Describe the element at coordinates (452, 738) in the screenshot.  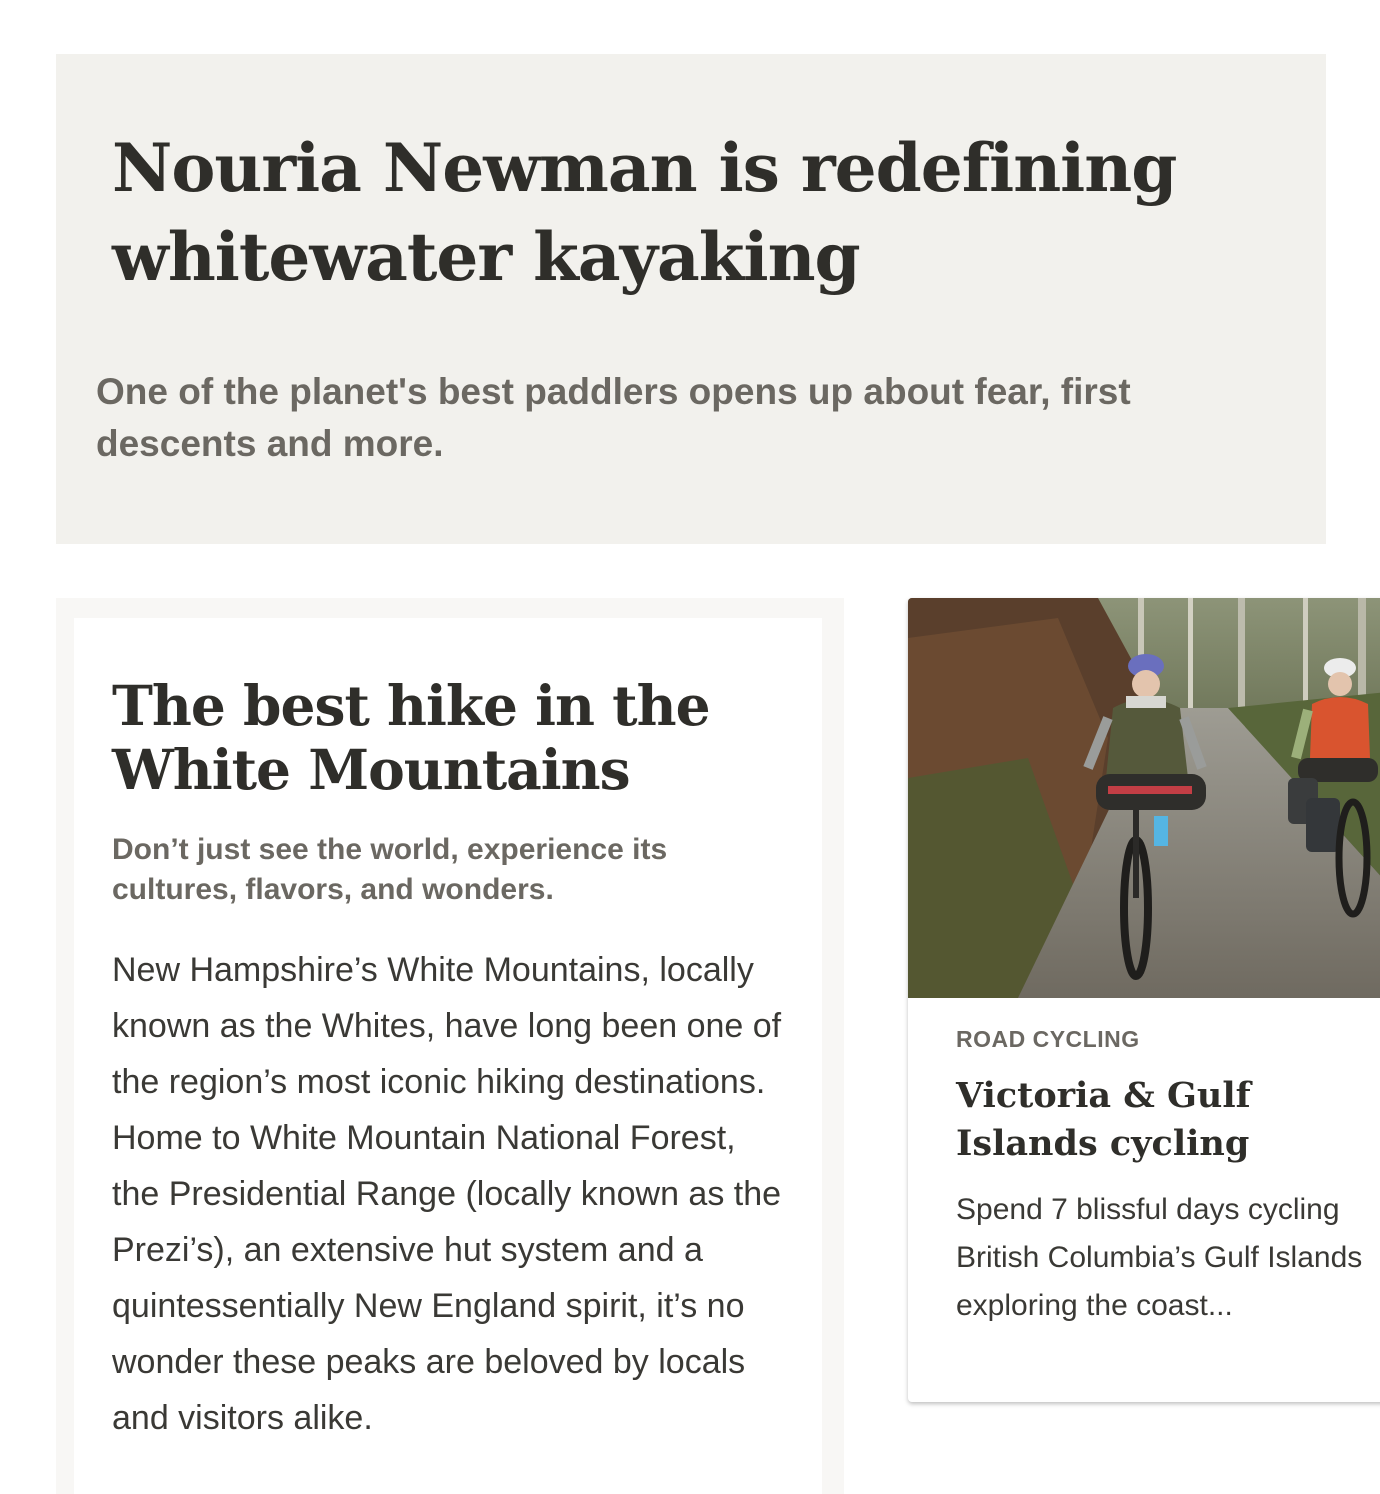
I see `article-title: The best hike in the White Mountains` at that location.